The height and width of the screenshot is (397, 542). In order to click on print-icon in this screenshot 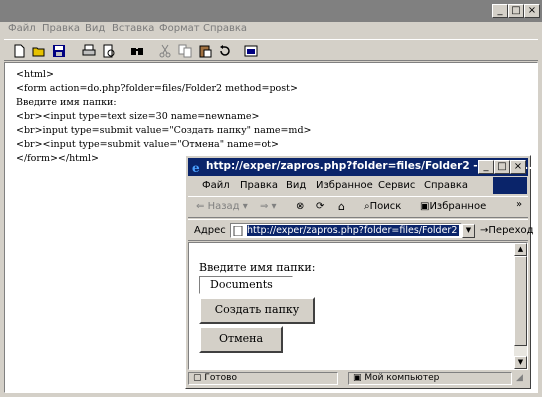, I will do `click(89, 51)`.